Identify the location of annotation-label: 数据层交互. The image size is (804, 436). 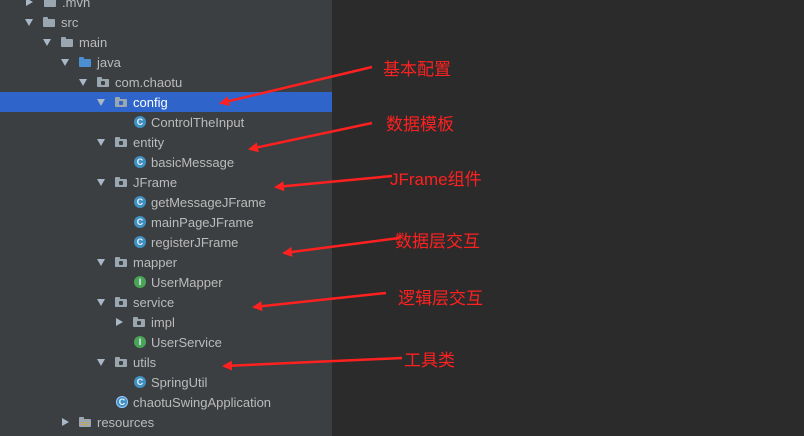
(437, 241).